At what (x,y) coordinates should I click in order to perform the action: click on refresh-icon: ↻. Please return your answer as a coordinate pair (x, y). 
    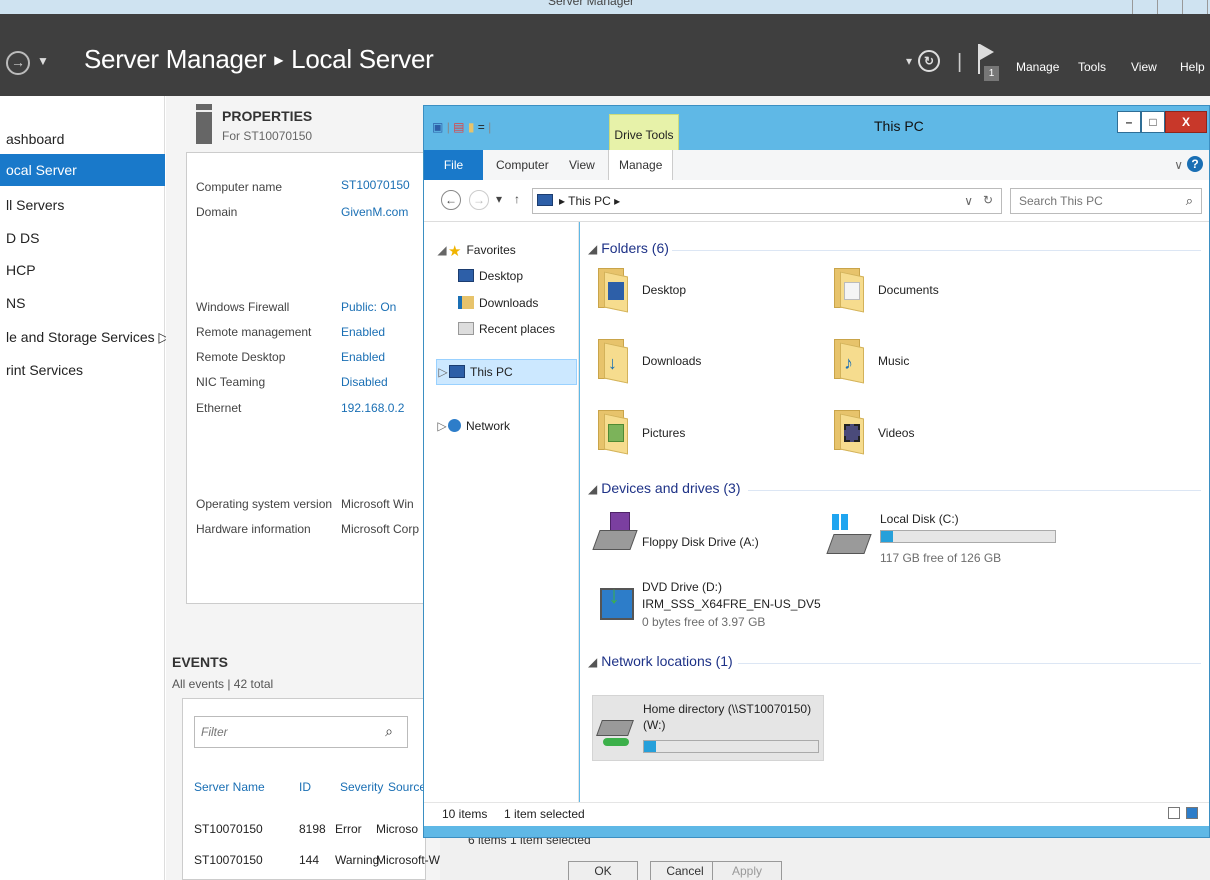
    Looking at the image, I should click on (988, 200).